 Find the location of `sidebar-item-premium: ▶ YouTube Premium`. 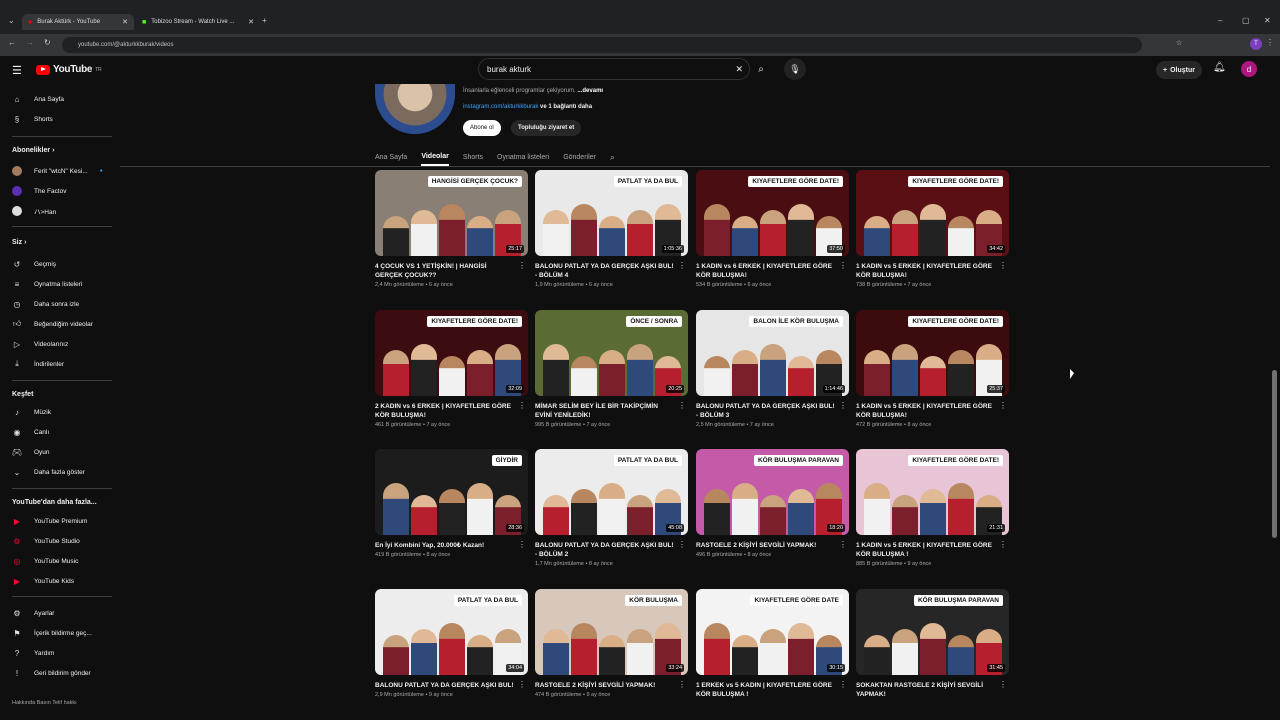

sidebar-item-premium: ▶ YouTube Premium is located at coordinates (49, 521).